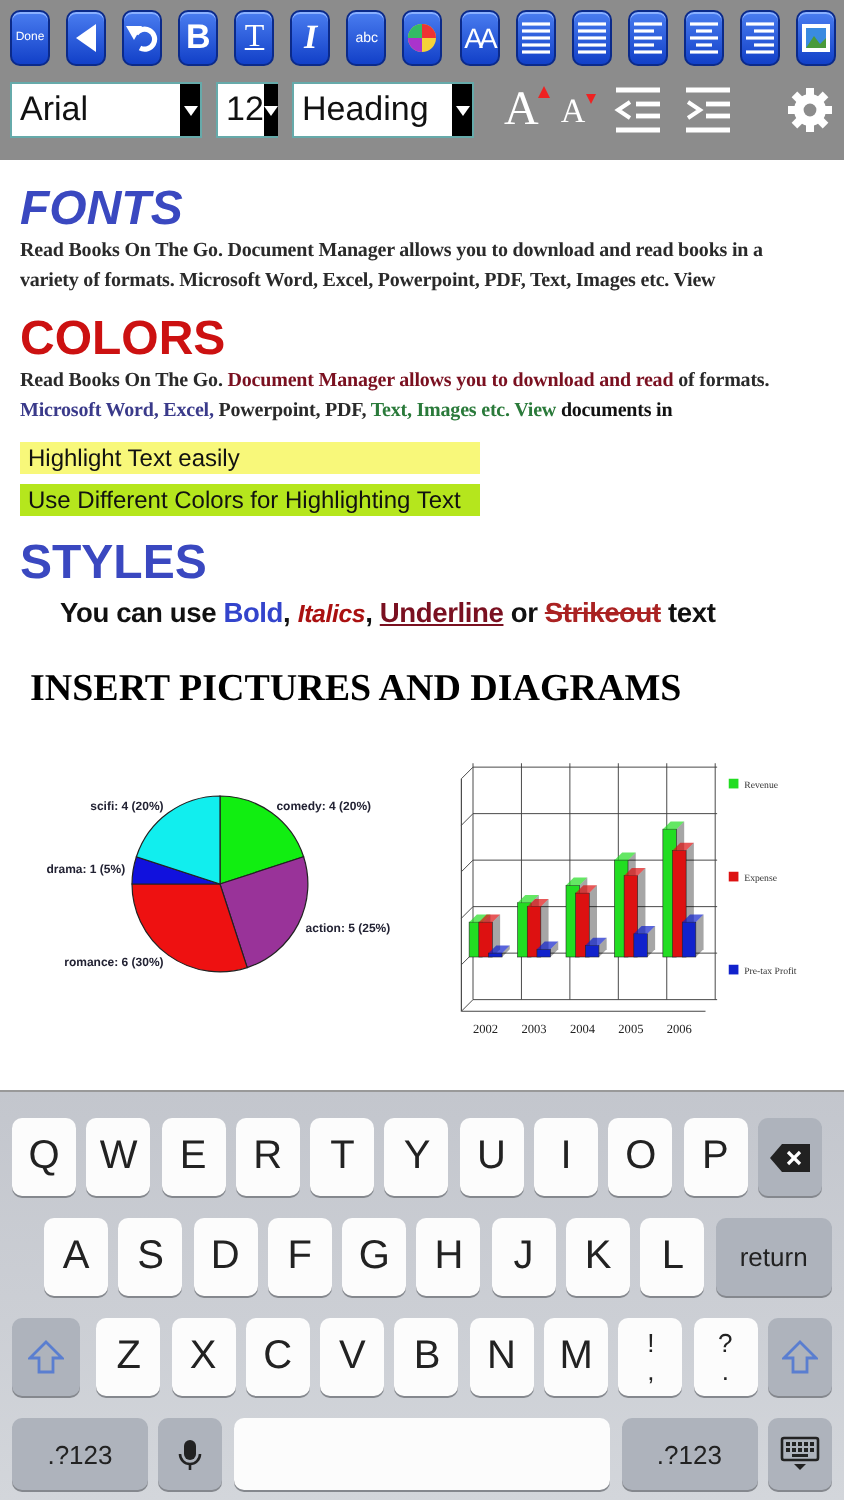  I want to click on align-center-button, so click(703, 38).